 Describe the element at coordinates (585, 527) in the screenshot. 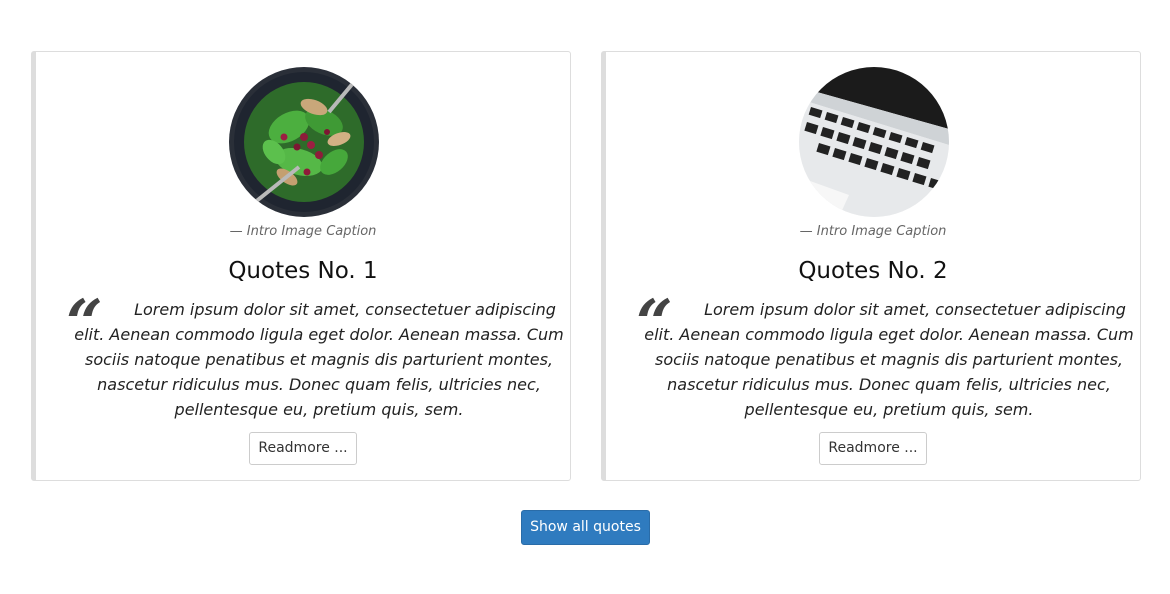

I see `show-all-quotes-button: Show all quotes` at that location.